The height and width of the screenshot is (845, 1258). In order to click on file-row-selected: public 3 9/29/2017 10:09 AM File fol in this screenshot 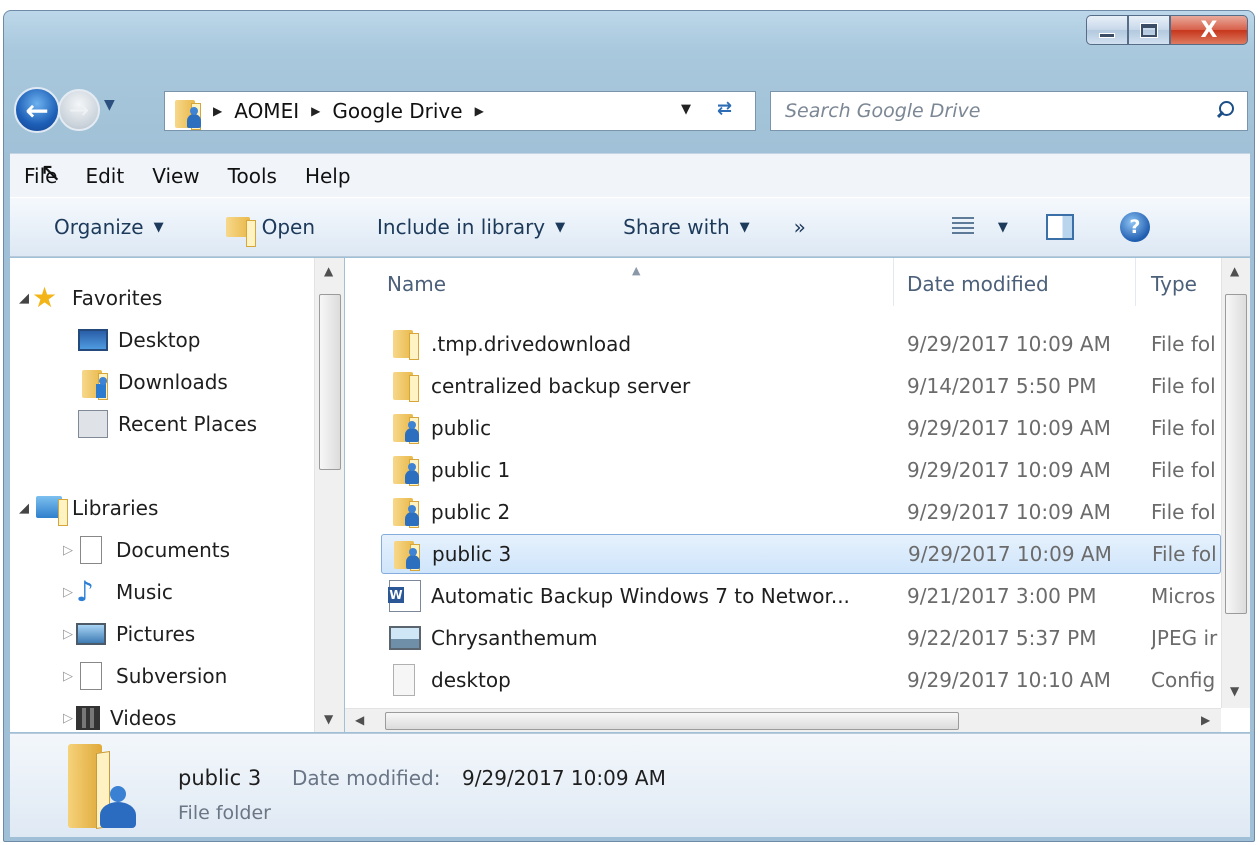, I will do `click(801, 554)`.